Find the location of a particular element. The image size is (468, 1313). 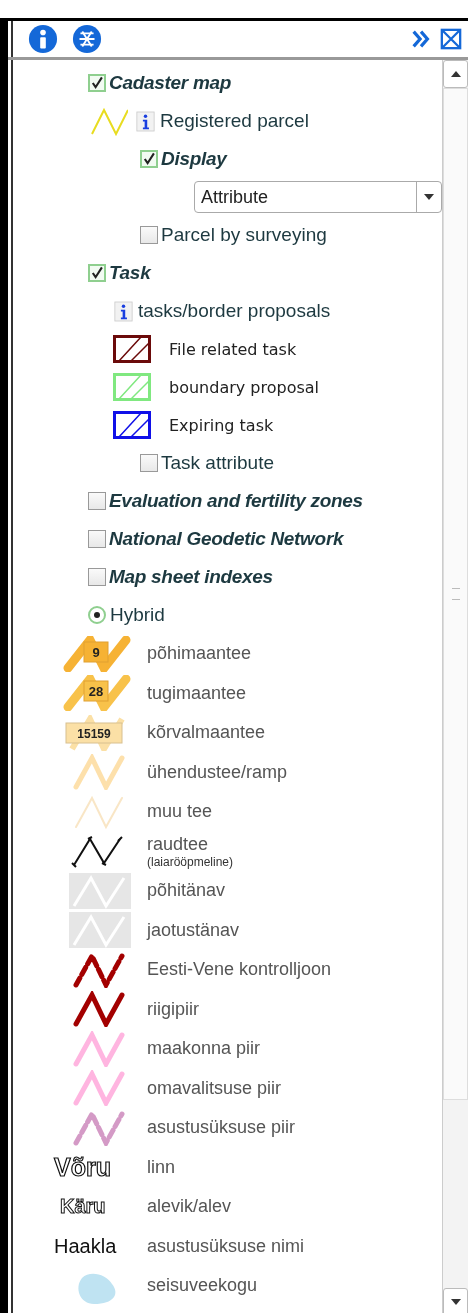

scroll-thumb is located at coordinates (455, 594).